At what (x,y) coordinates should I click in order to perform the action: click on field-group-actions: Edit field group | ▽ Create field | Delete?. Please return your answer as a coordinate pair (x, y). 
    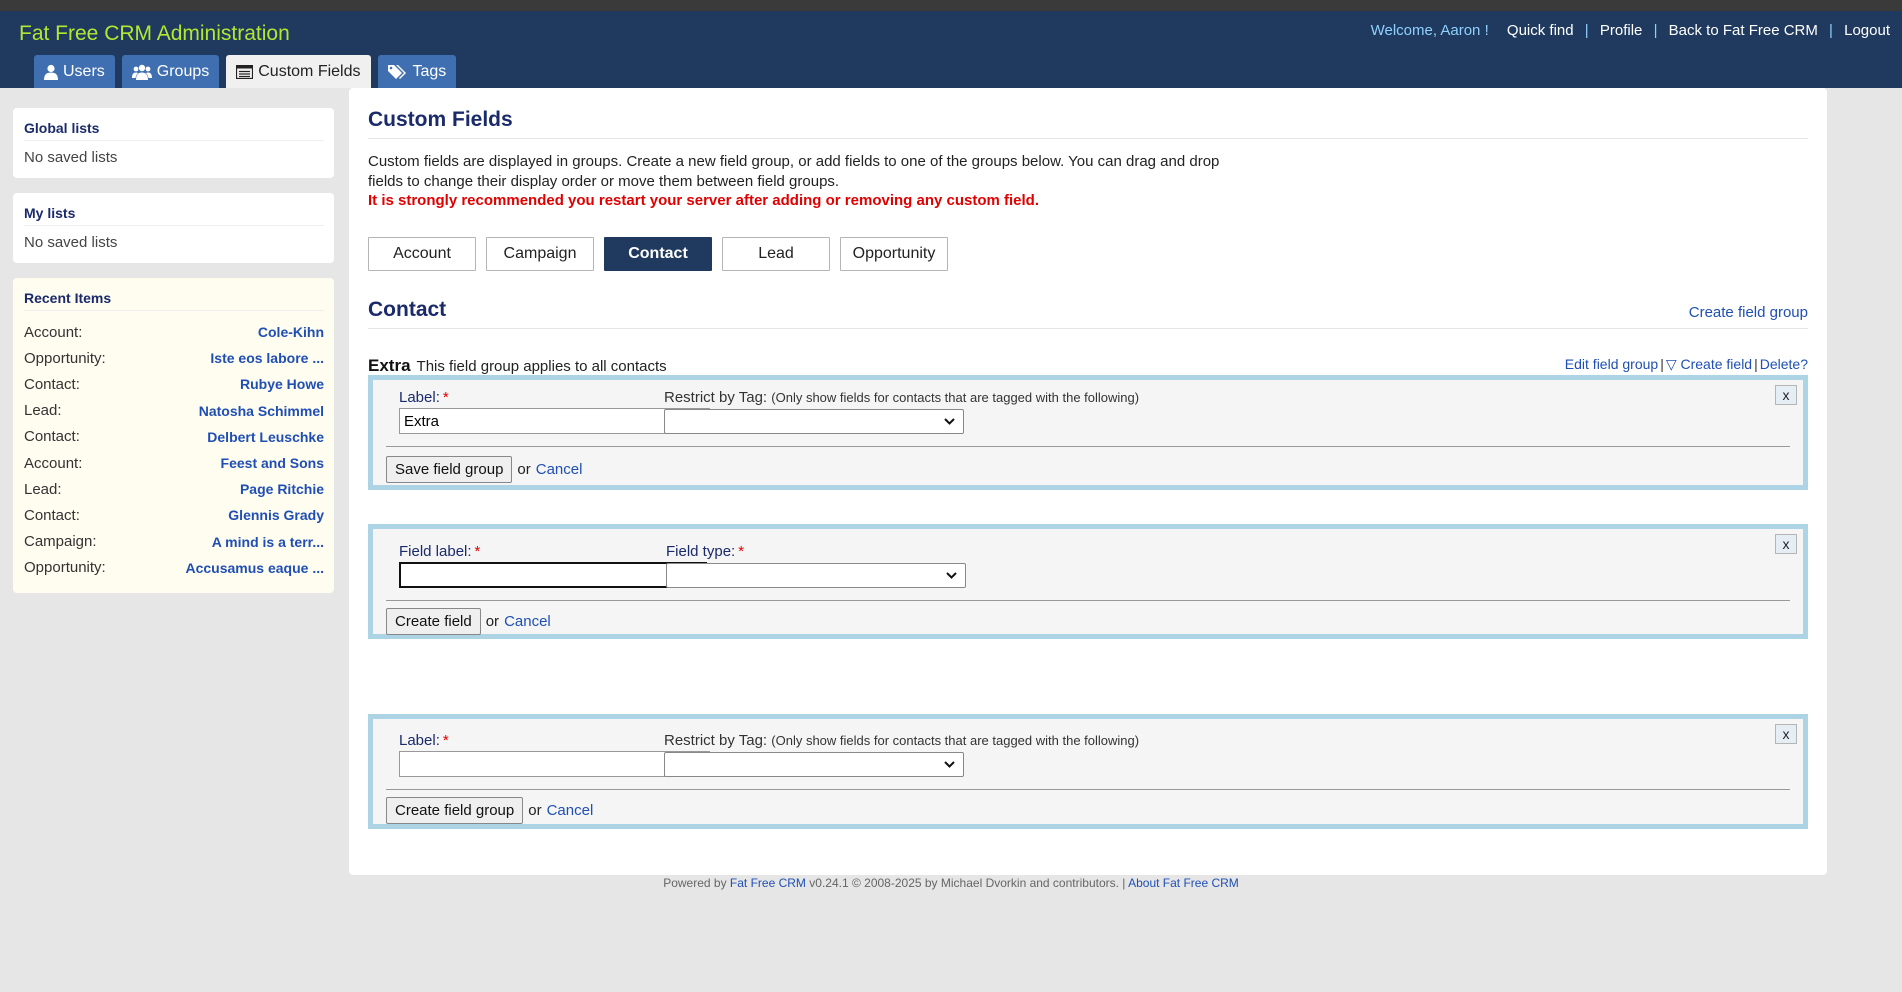
    Looking at the image, I should click on (1686, 364).